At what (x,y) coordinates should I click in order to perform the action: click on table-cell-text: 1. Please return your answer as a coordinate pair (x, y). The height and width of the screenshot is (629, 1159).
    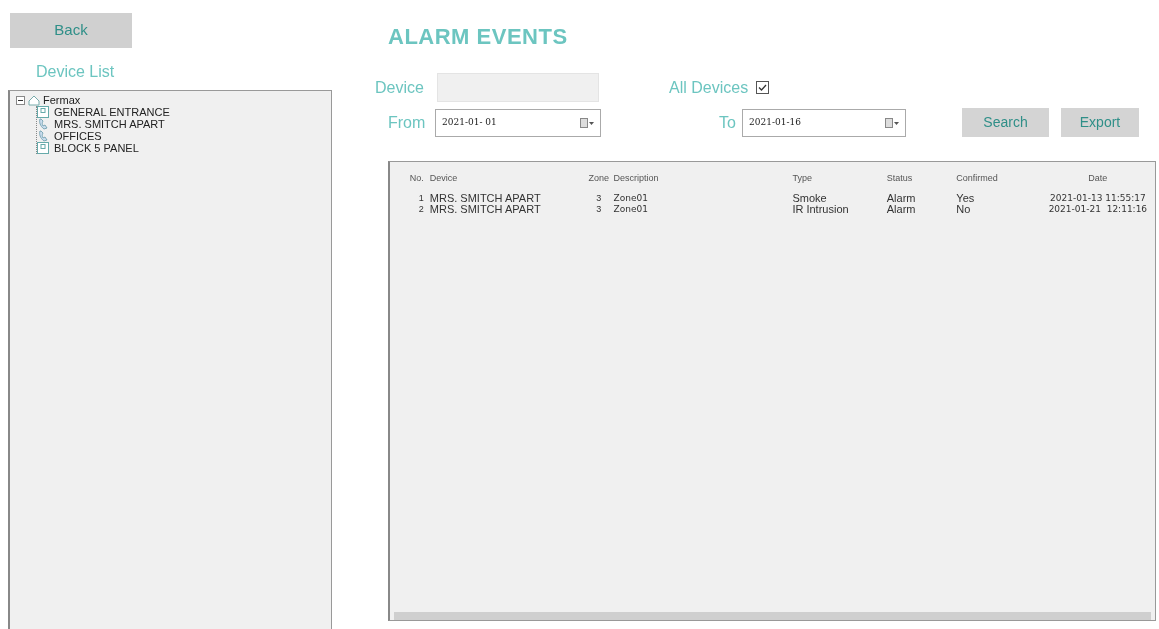
    Looking at the image, I should click on (421, 198).